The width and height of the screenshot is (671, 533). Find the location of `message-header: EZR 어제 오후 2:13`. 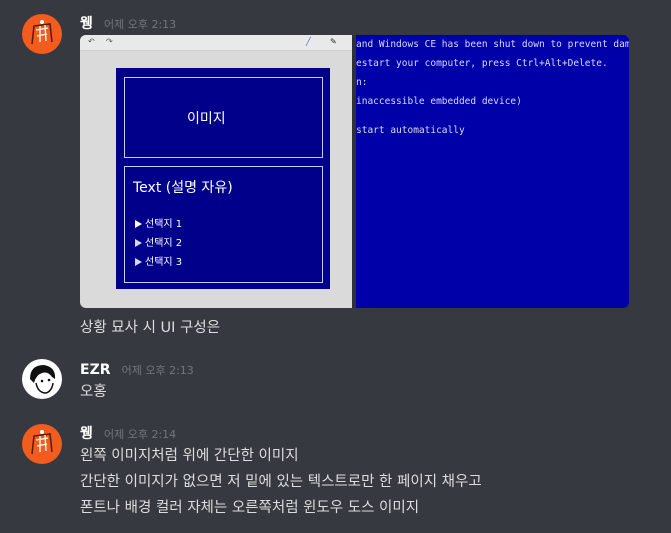

message-header: EZR 어제 오후 2:13 is located at coordinates (137, 369).